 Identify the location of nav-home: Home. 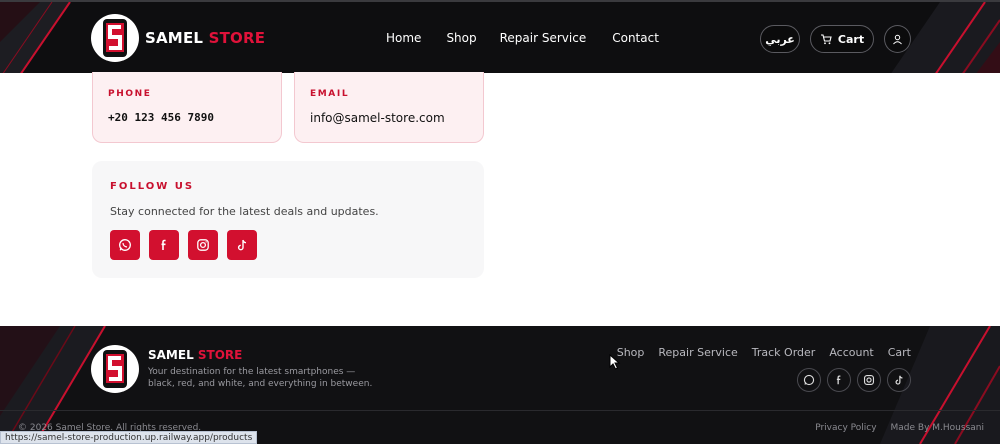
(403, 38).